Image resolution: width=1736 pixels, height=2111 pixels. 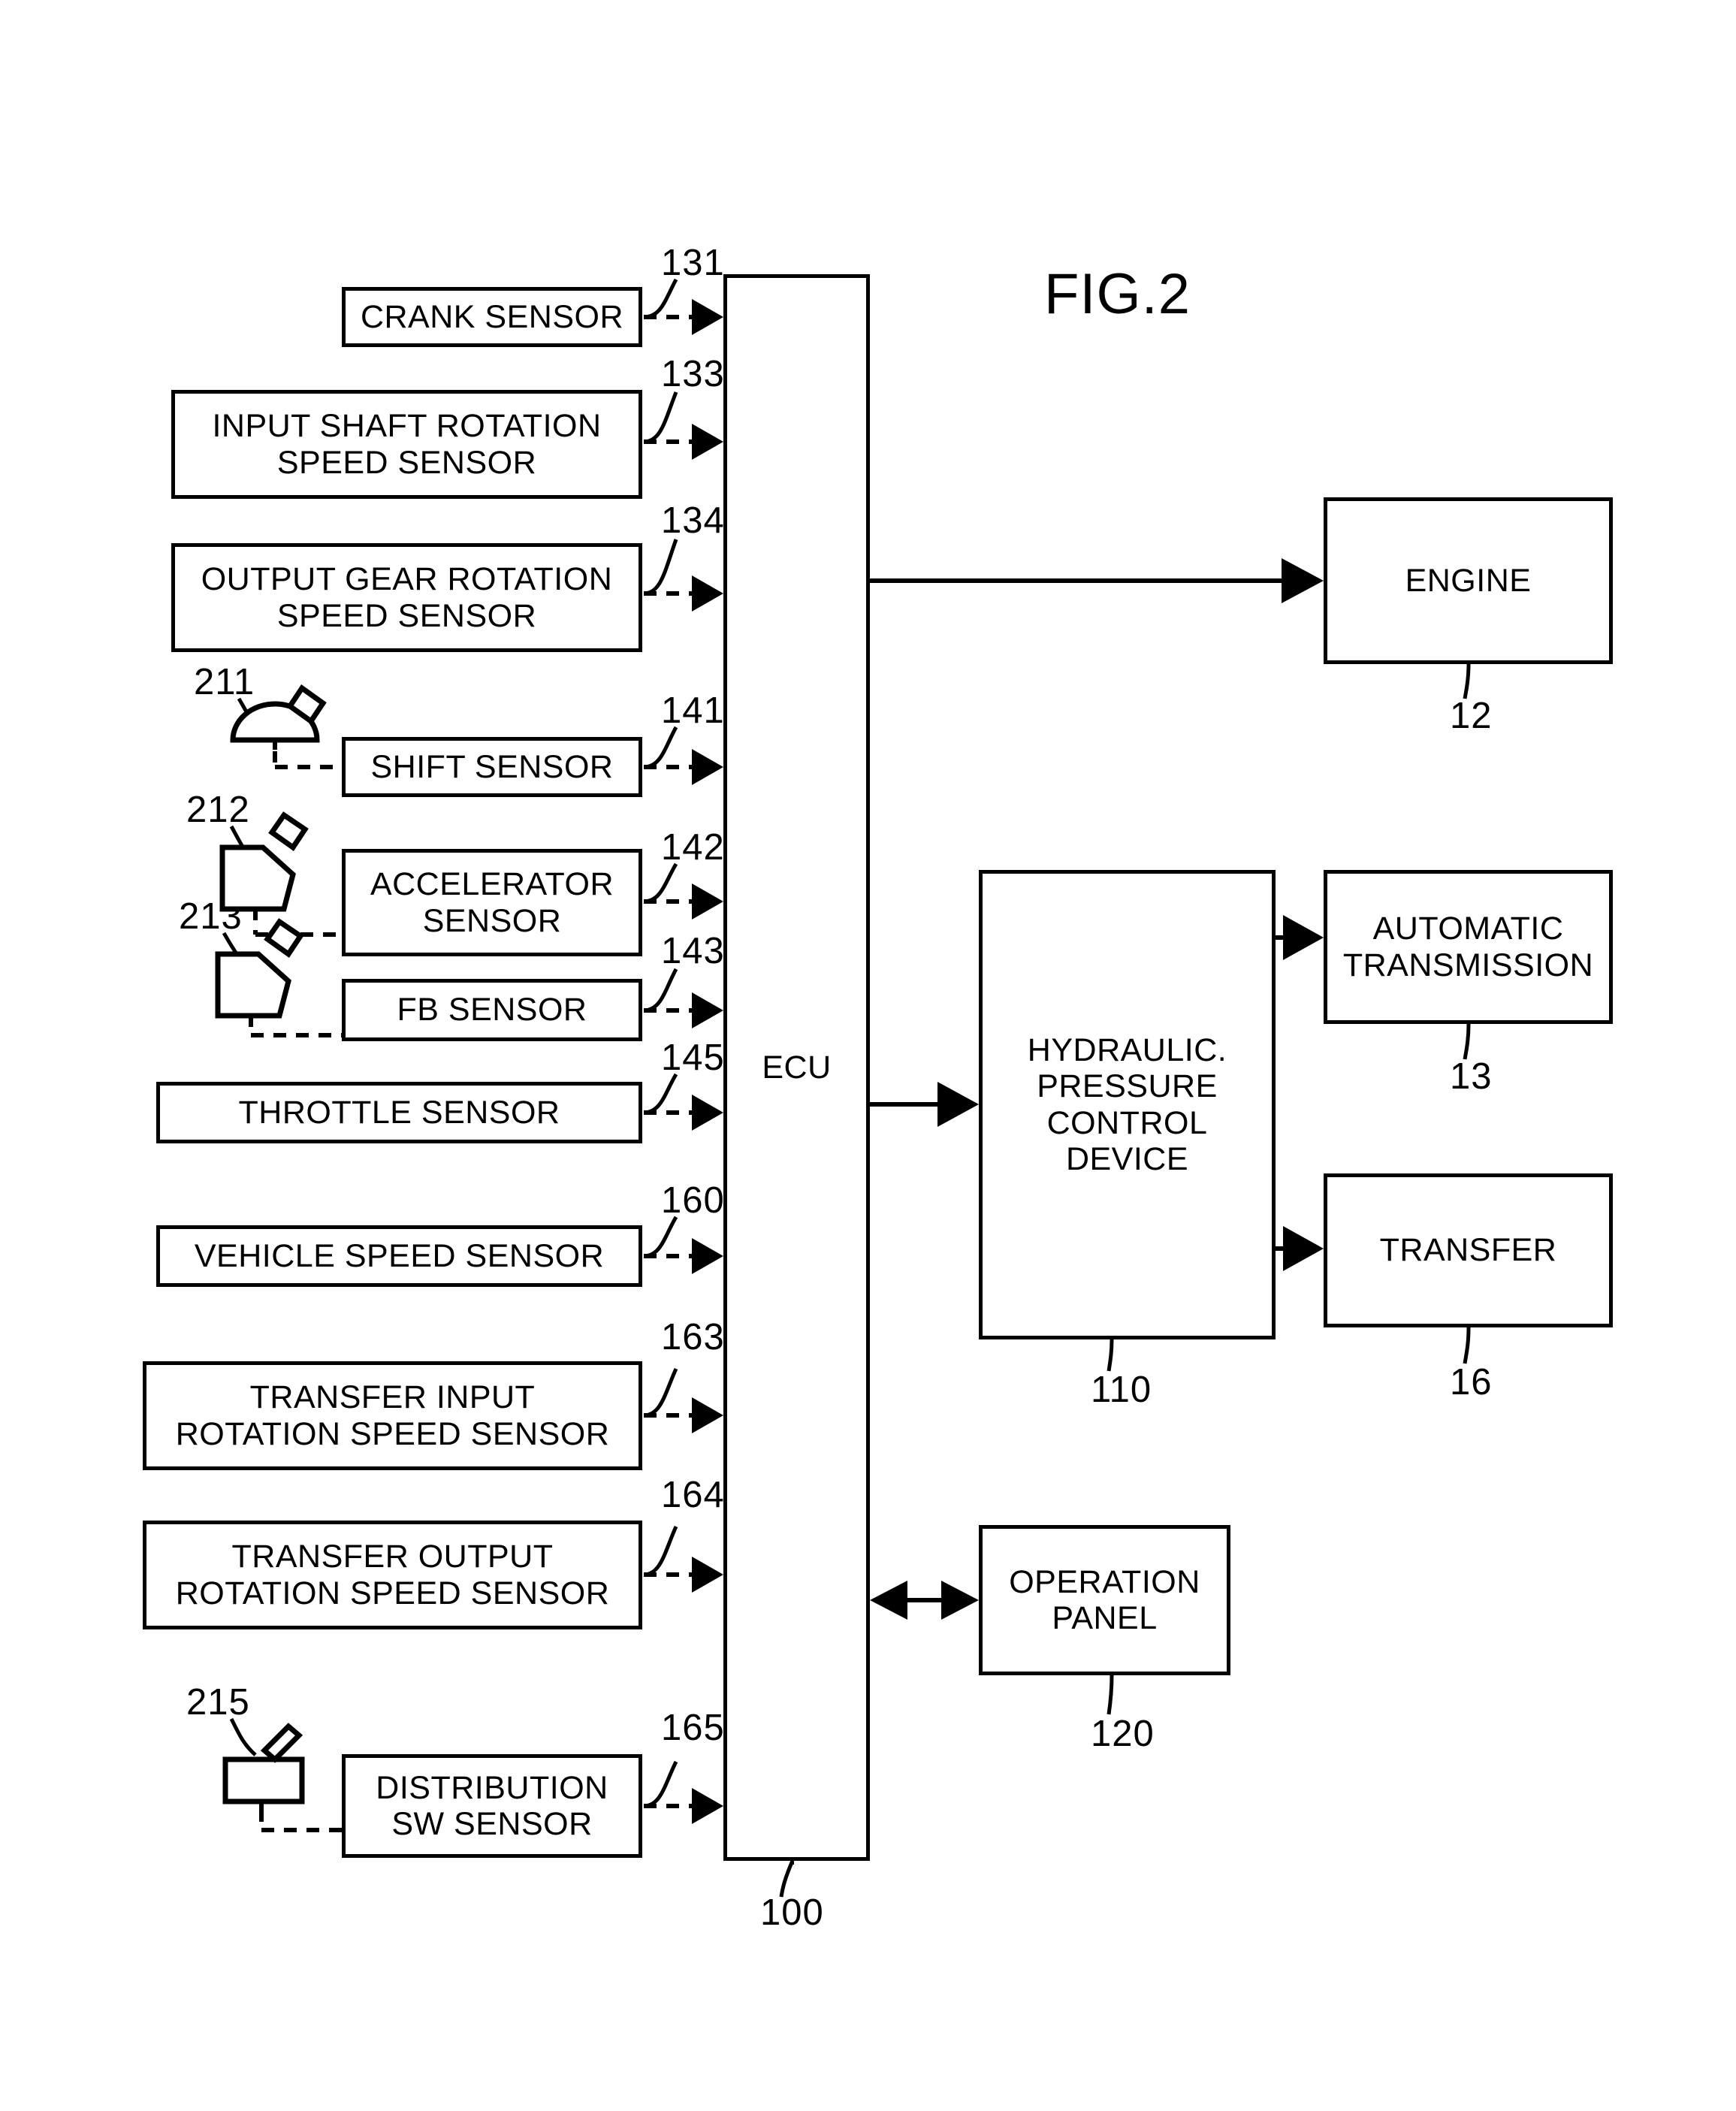 I want to click on sensor-box-accelerator-sensor: ACCELERATOR SENSOR, so click(x=492, y=902).